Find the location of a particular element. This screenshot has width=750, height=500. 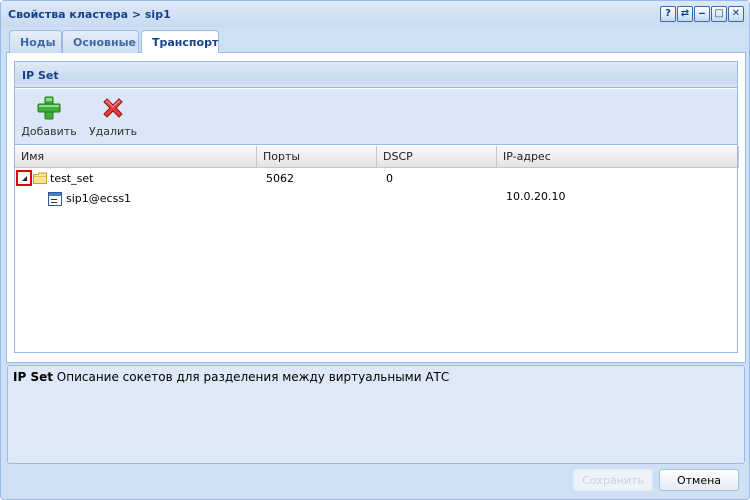

collapse-arrow-icon is located at coordinates (24, 178).